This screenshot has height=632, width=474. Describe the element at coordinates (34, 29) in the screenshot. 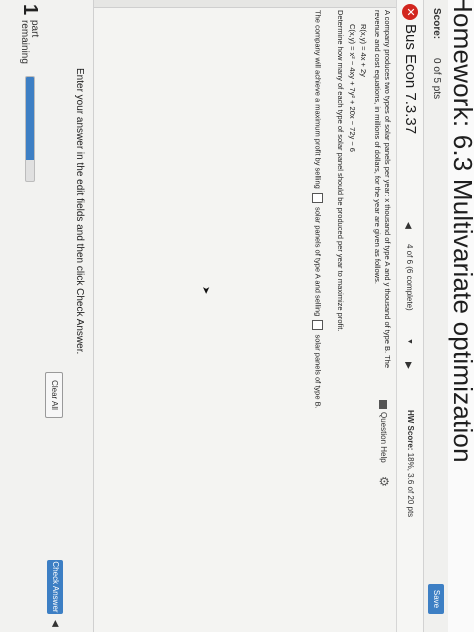

I see `parts-label-line1: part` at that location.